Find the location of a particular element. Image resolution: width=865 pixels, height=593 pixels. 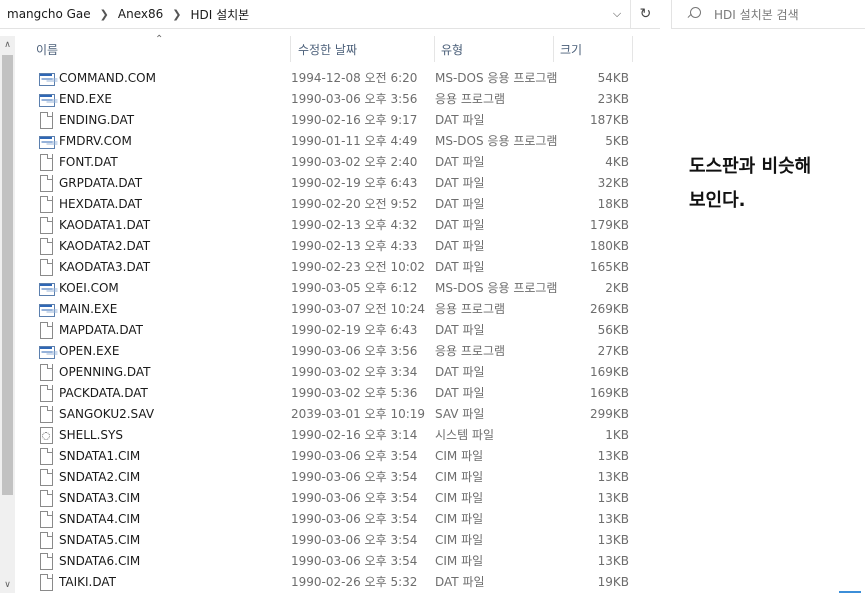

breadcrumb-item-current-folder: HDI 설치본 is located at coordinates (219, 14).